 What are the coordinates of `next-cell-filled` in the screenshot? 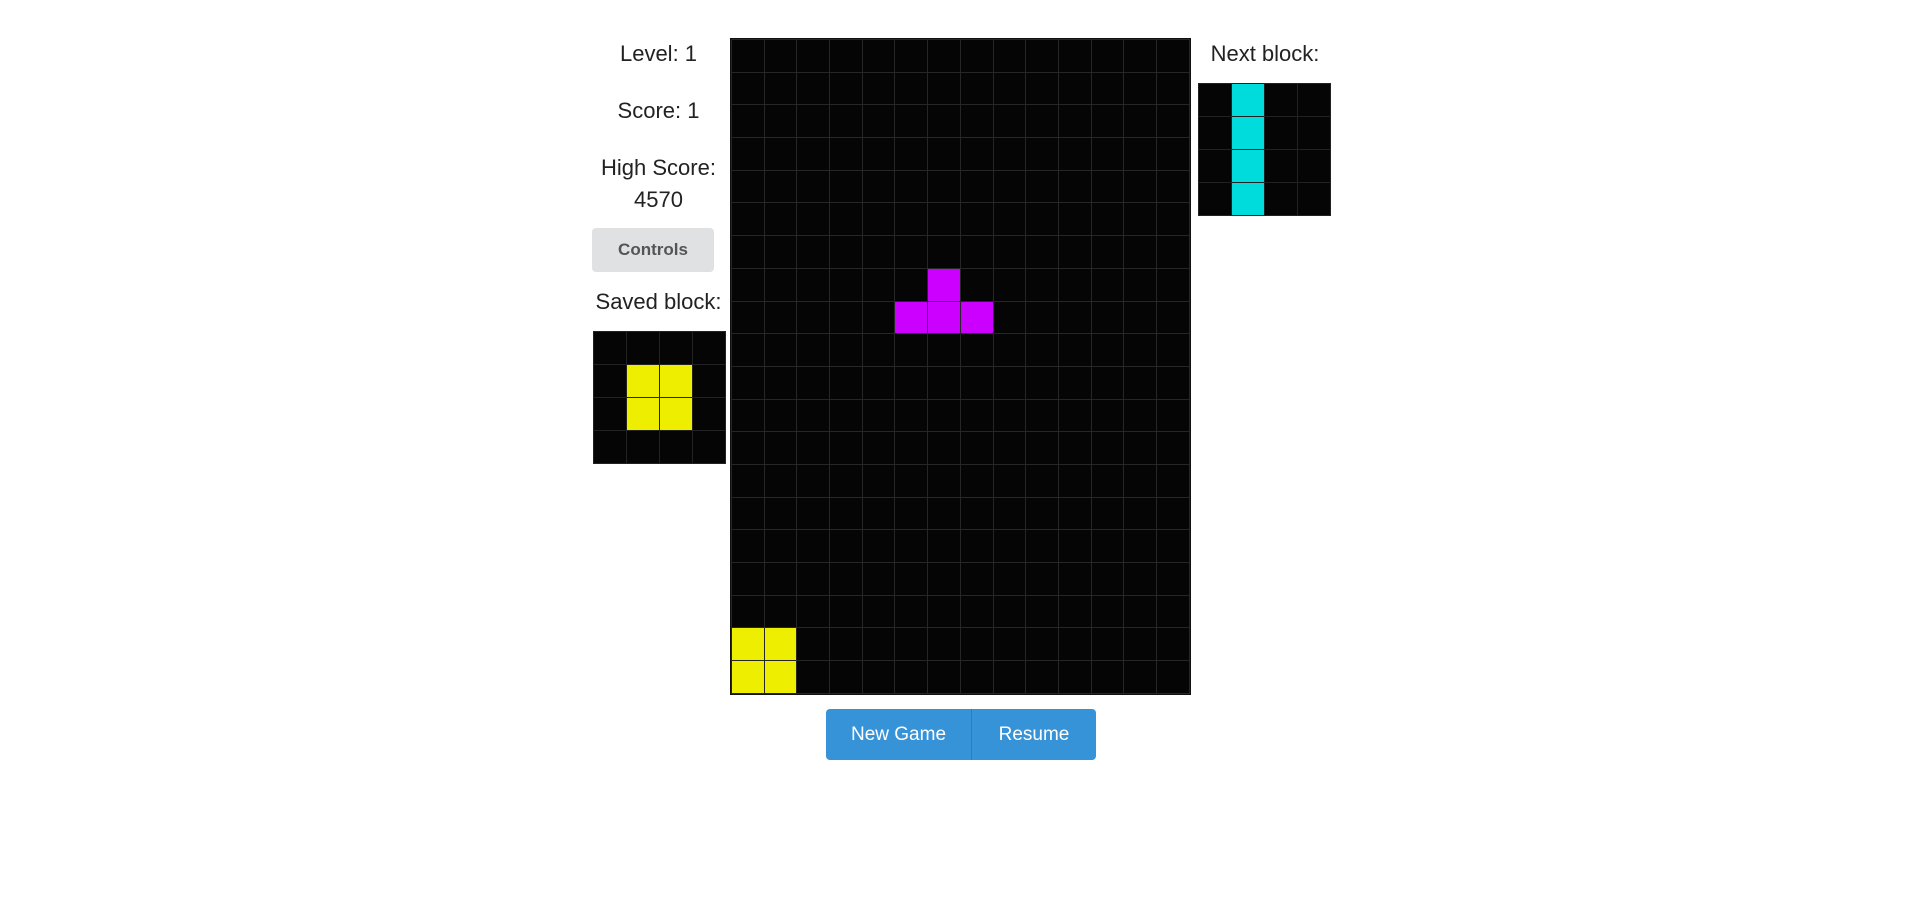 It's located at (1248, 133).